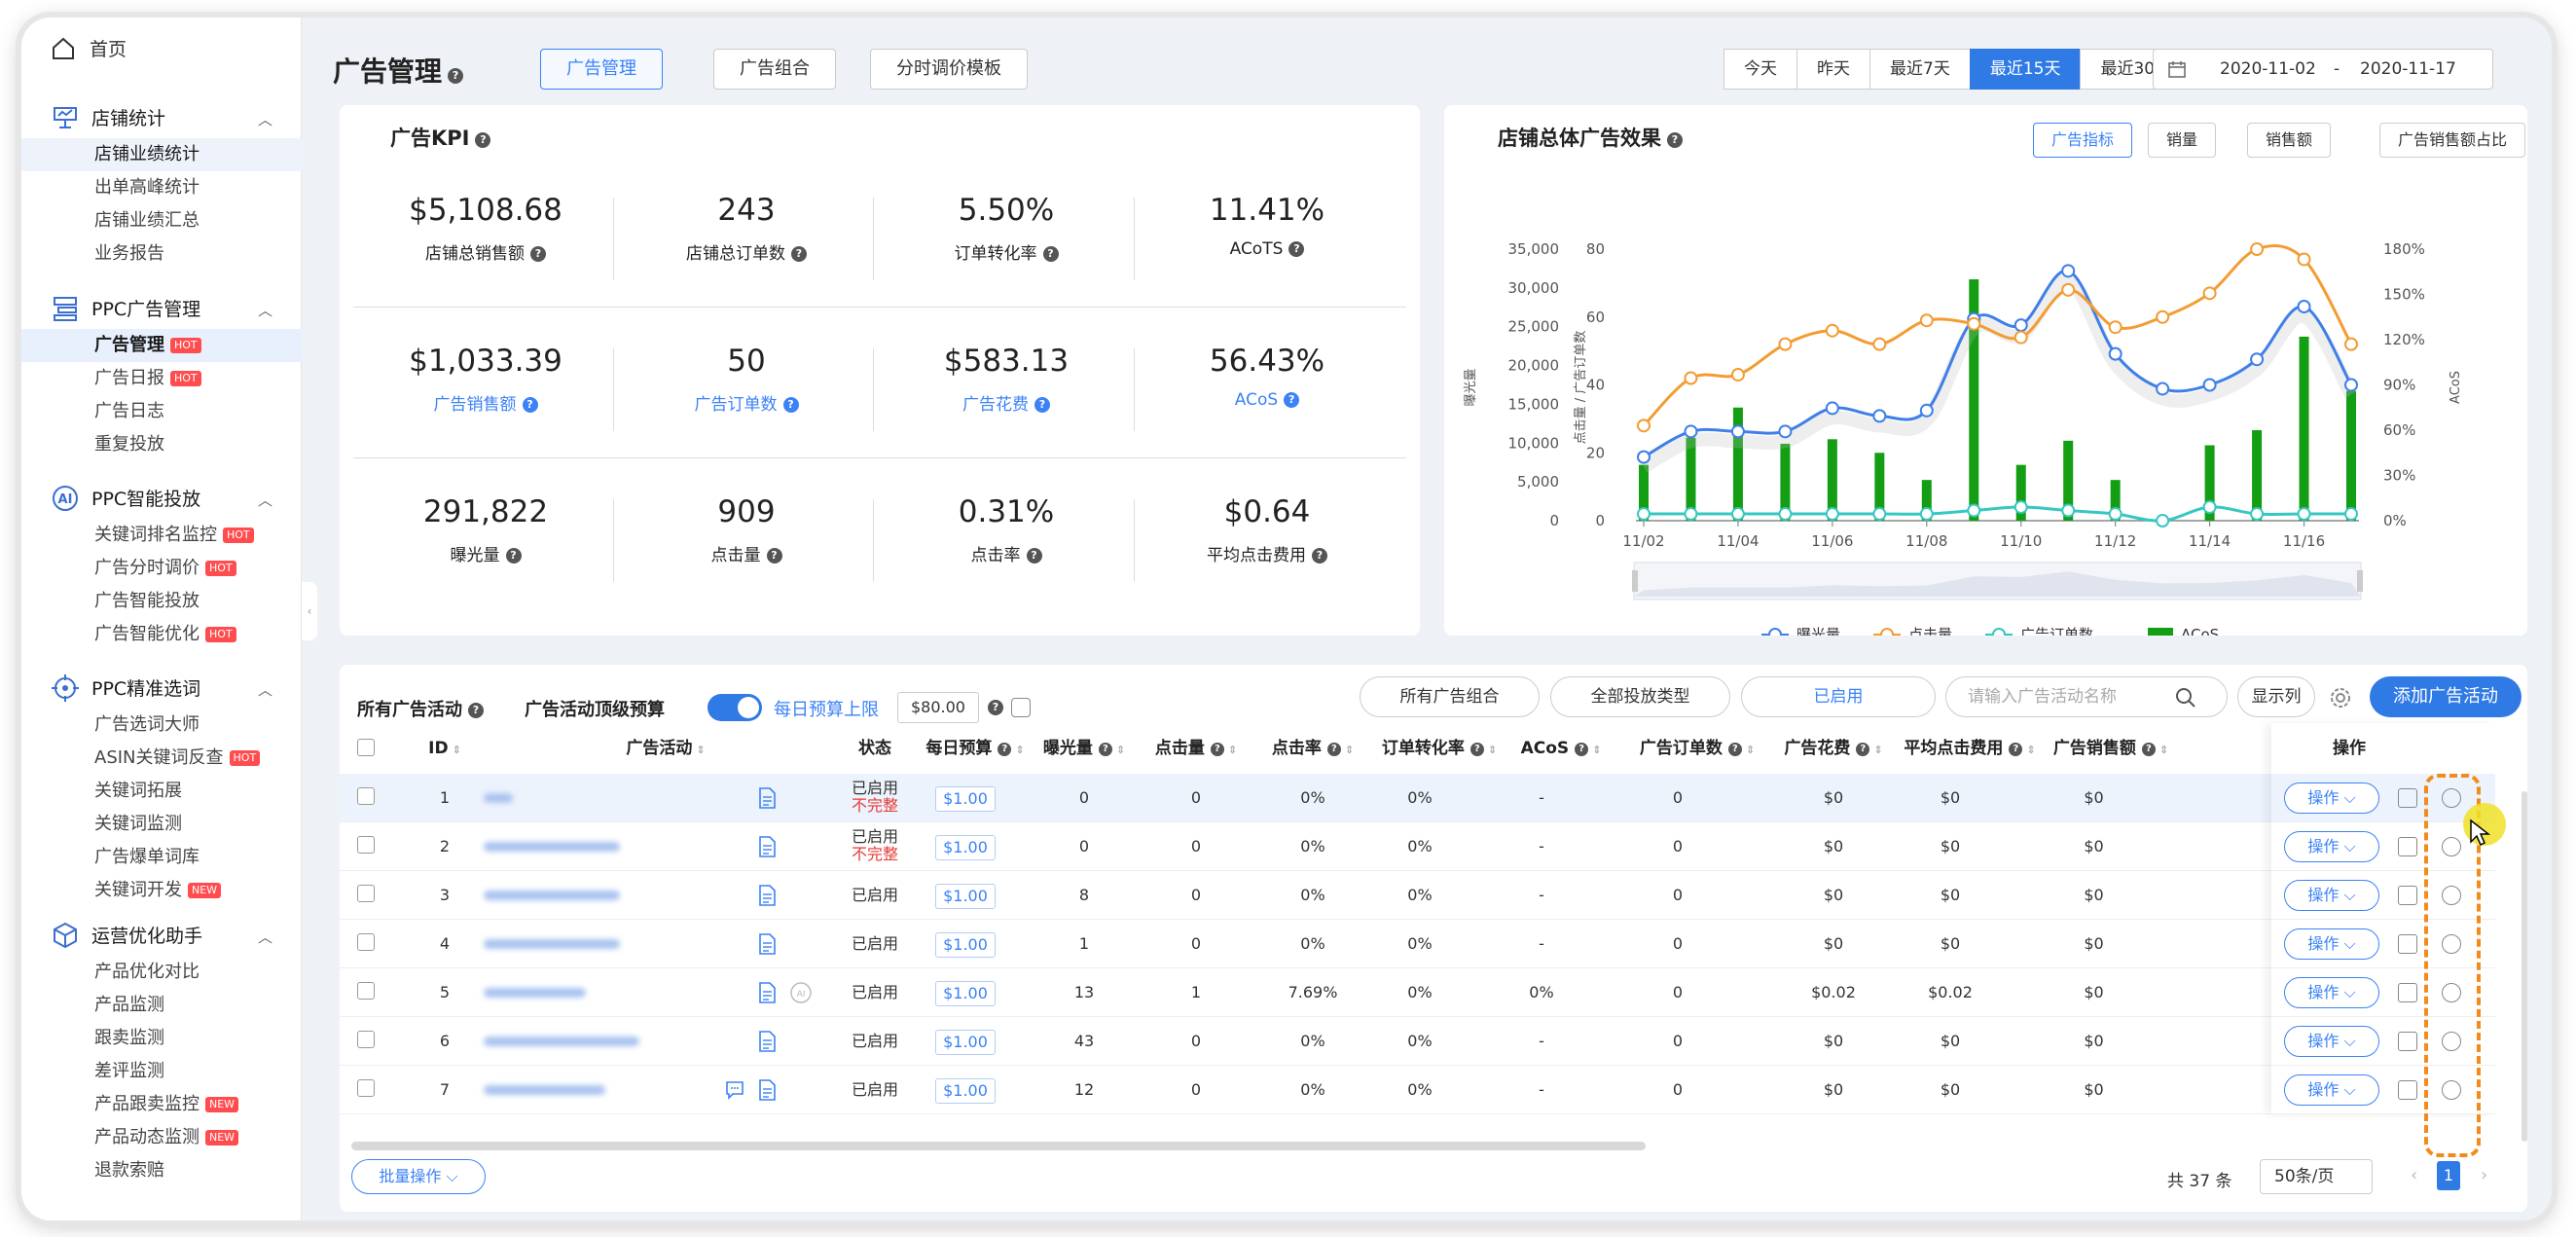  What do you see at coordinates (734, 708) in the screenshot?
I see `top-budget-toggle` at bounding box center [734, 708].